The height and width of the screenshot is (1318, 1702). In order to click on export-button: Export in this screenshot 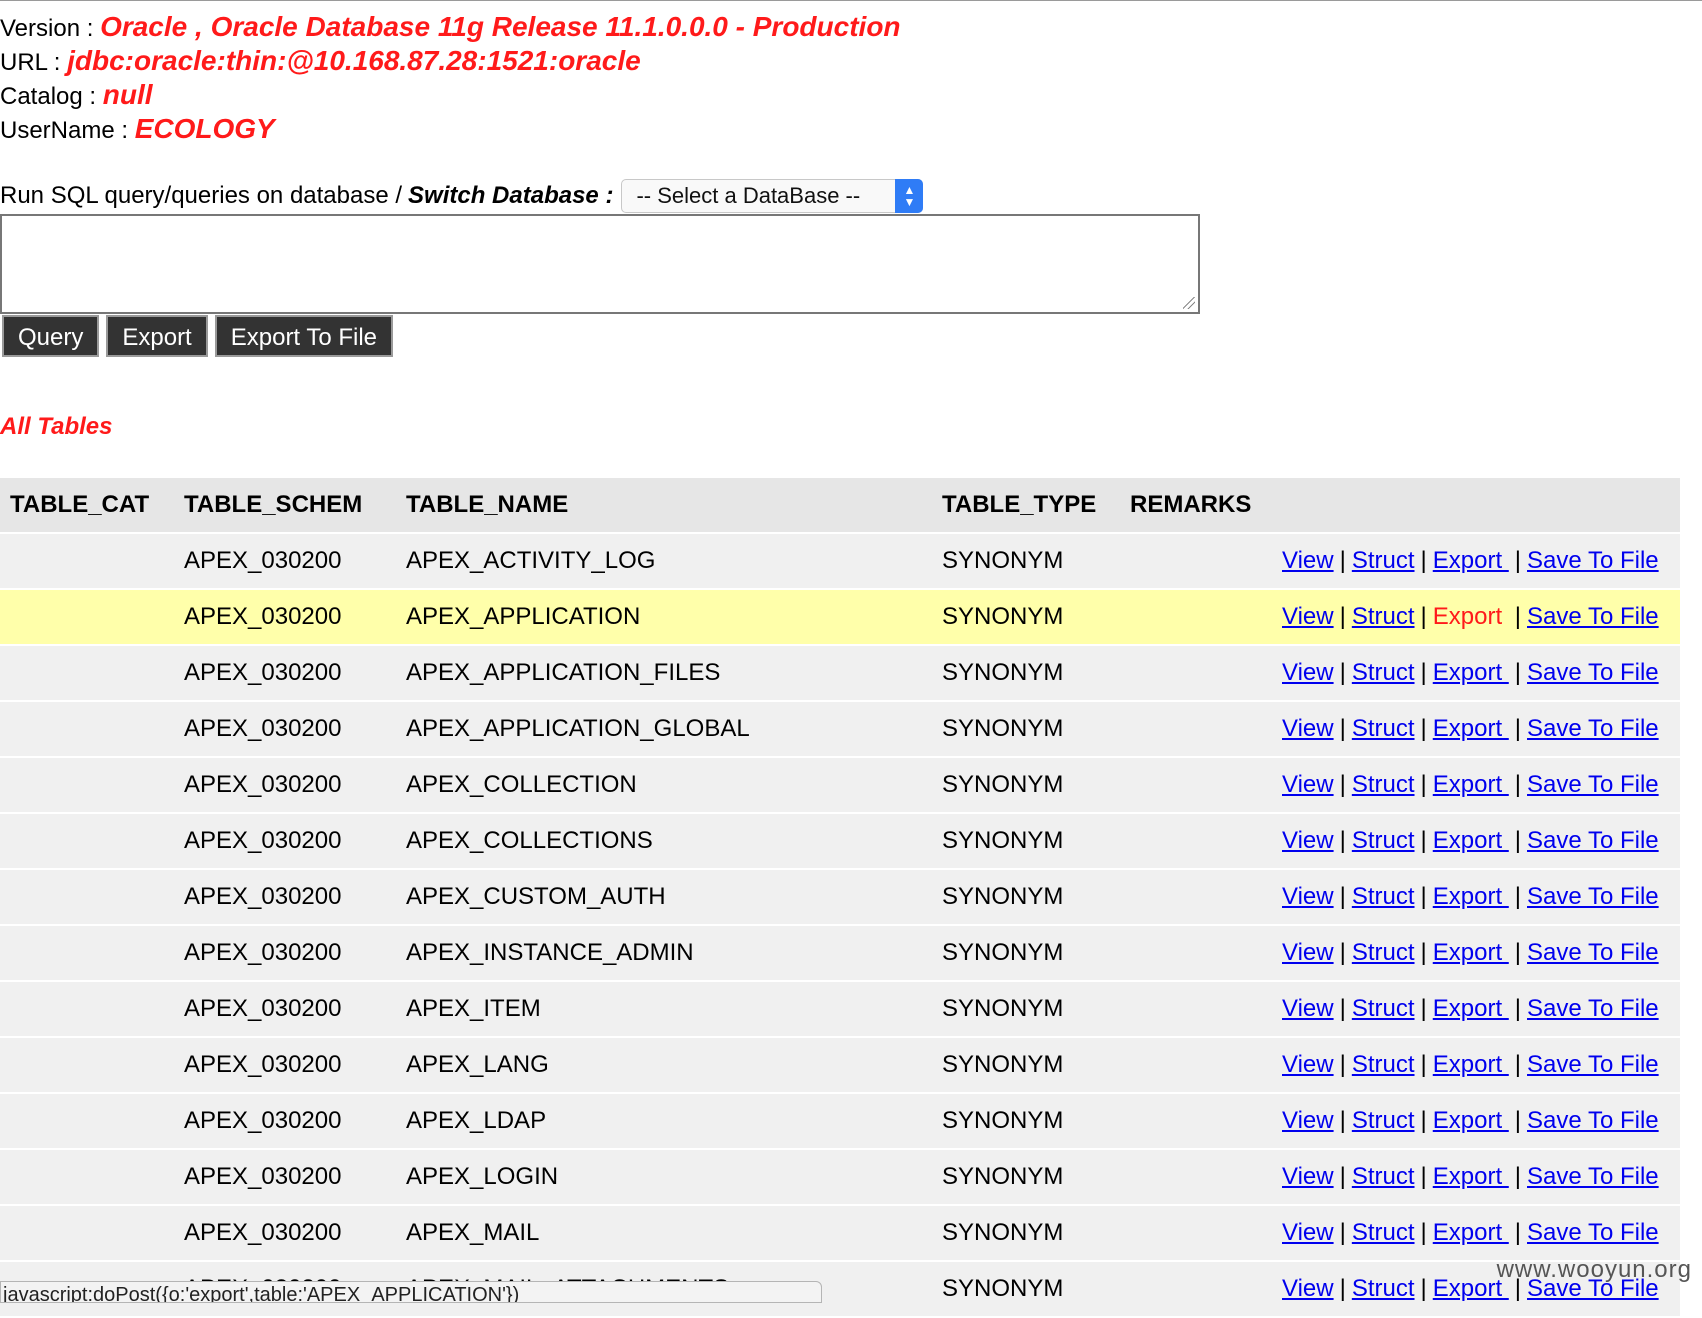, I will do `click(157, 336)`.